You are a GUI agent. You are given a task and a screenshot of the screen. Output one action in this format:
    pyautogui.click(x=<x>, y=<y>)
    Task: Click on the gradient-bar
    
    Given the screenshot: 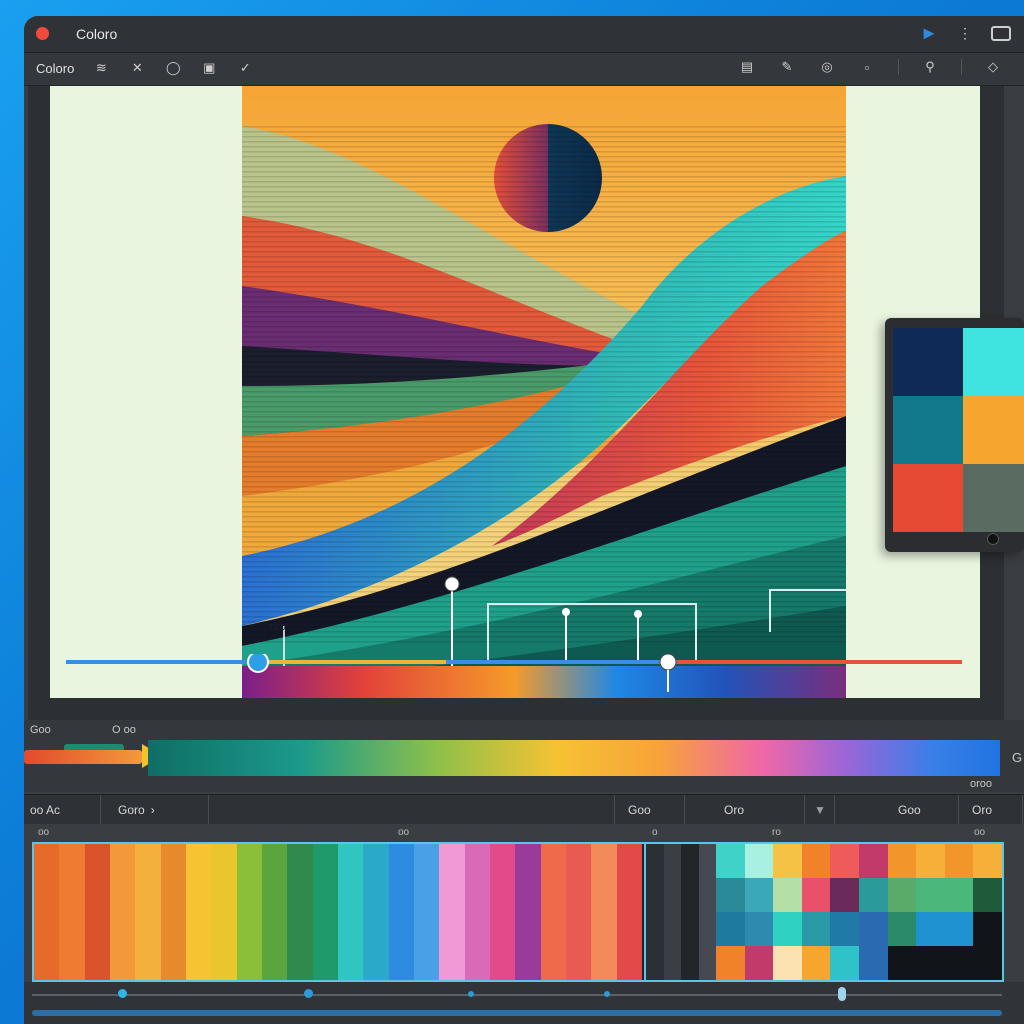 What is the action you would take?
    pyautogui.click(x=574, y=758)
    